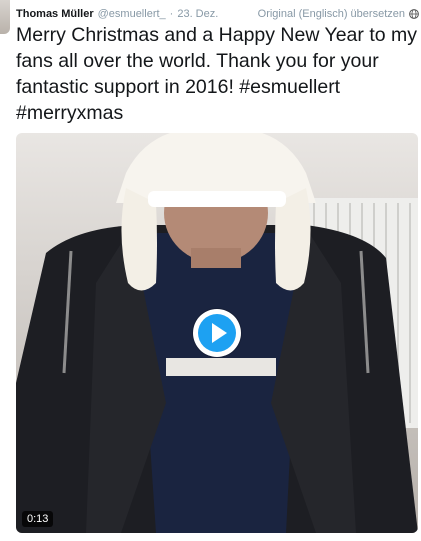 The width and height of the screenshot is (421, 541). I want to click on author-name: Thomas Müller, so click(55, 14).